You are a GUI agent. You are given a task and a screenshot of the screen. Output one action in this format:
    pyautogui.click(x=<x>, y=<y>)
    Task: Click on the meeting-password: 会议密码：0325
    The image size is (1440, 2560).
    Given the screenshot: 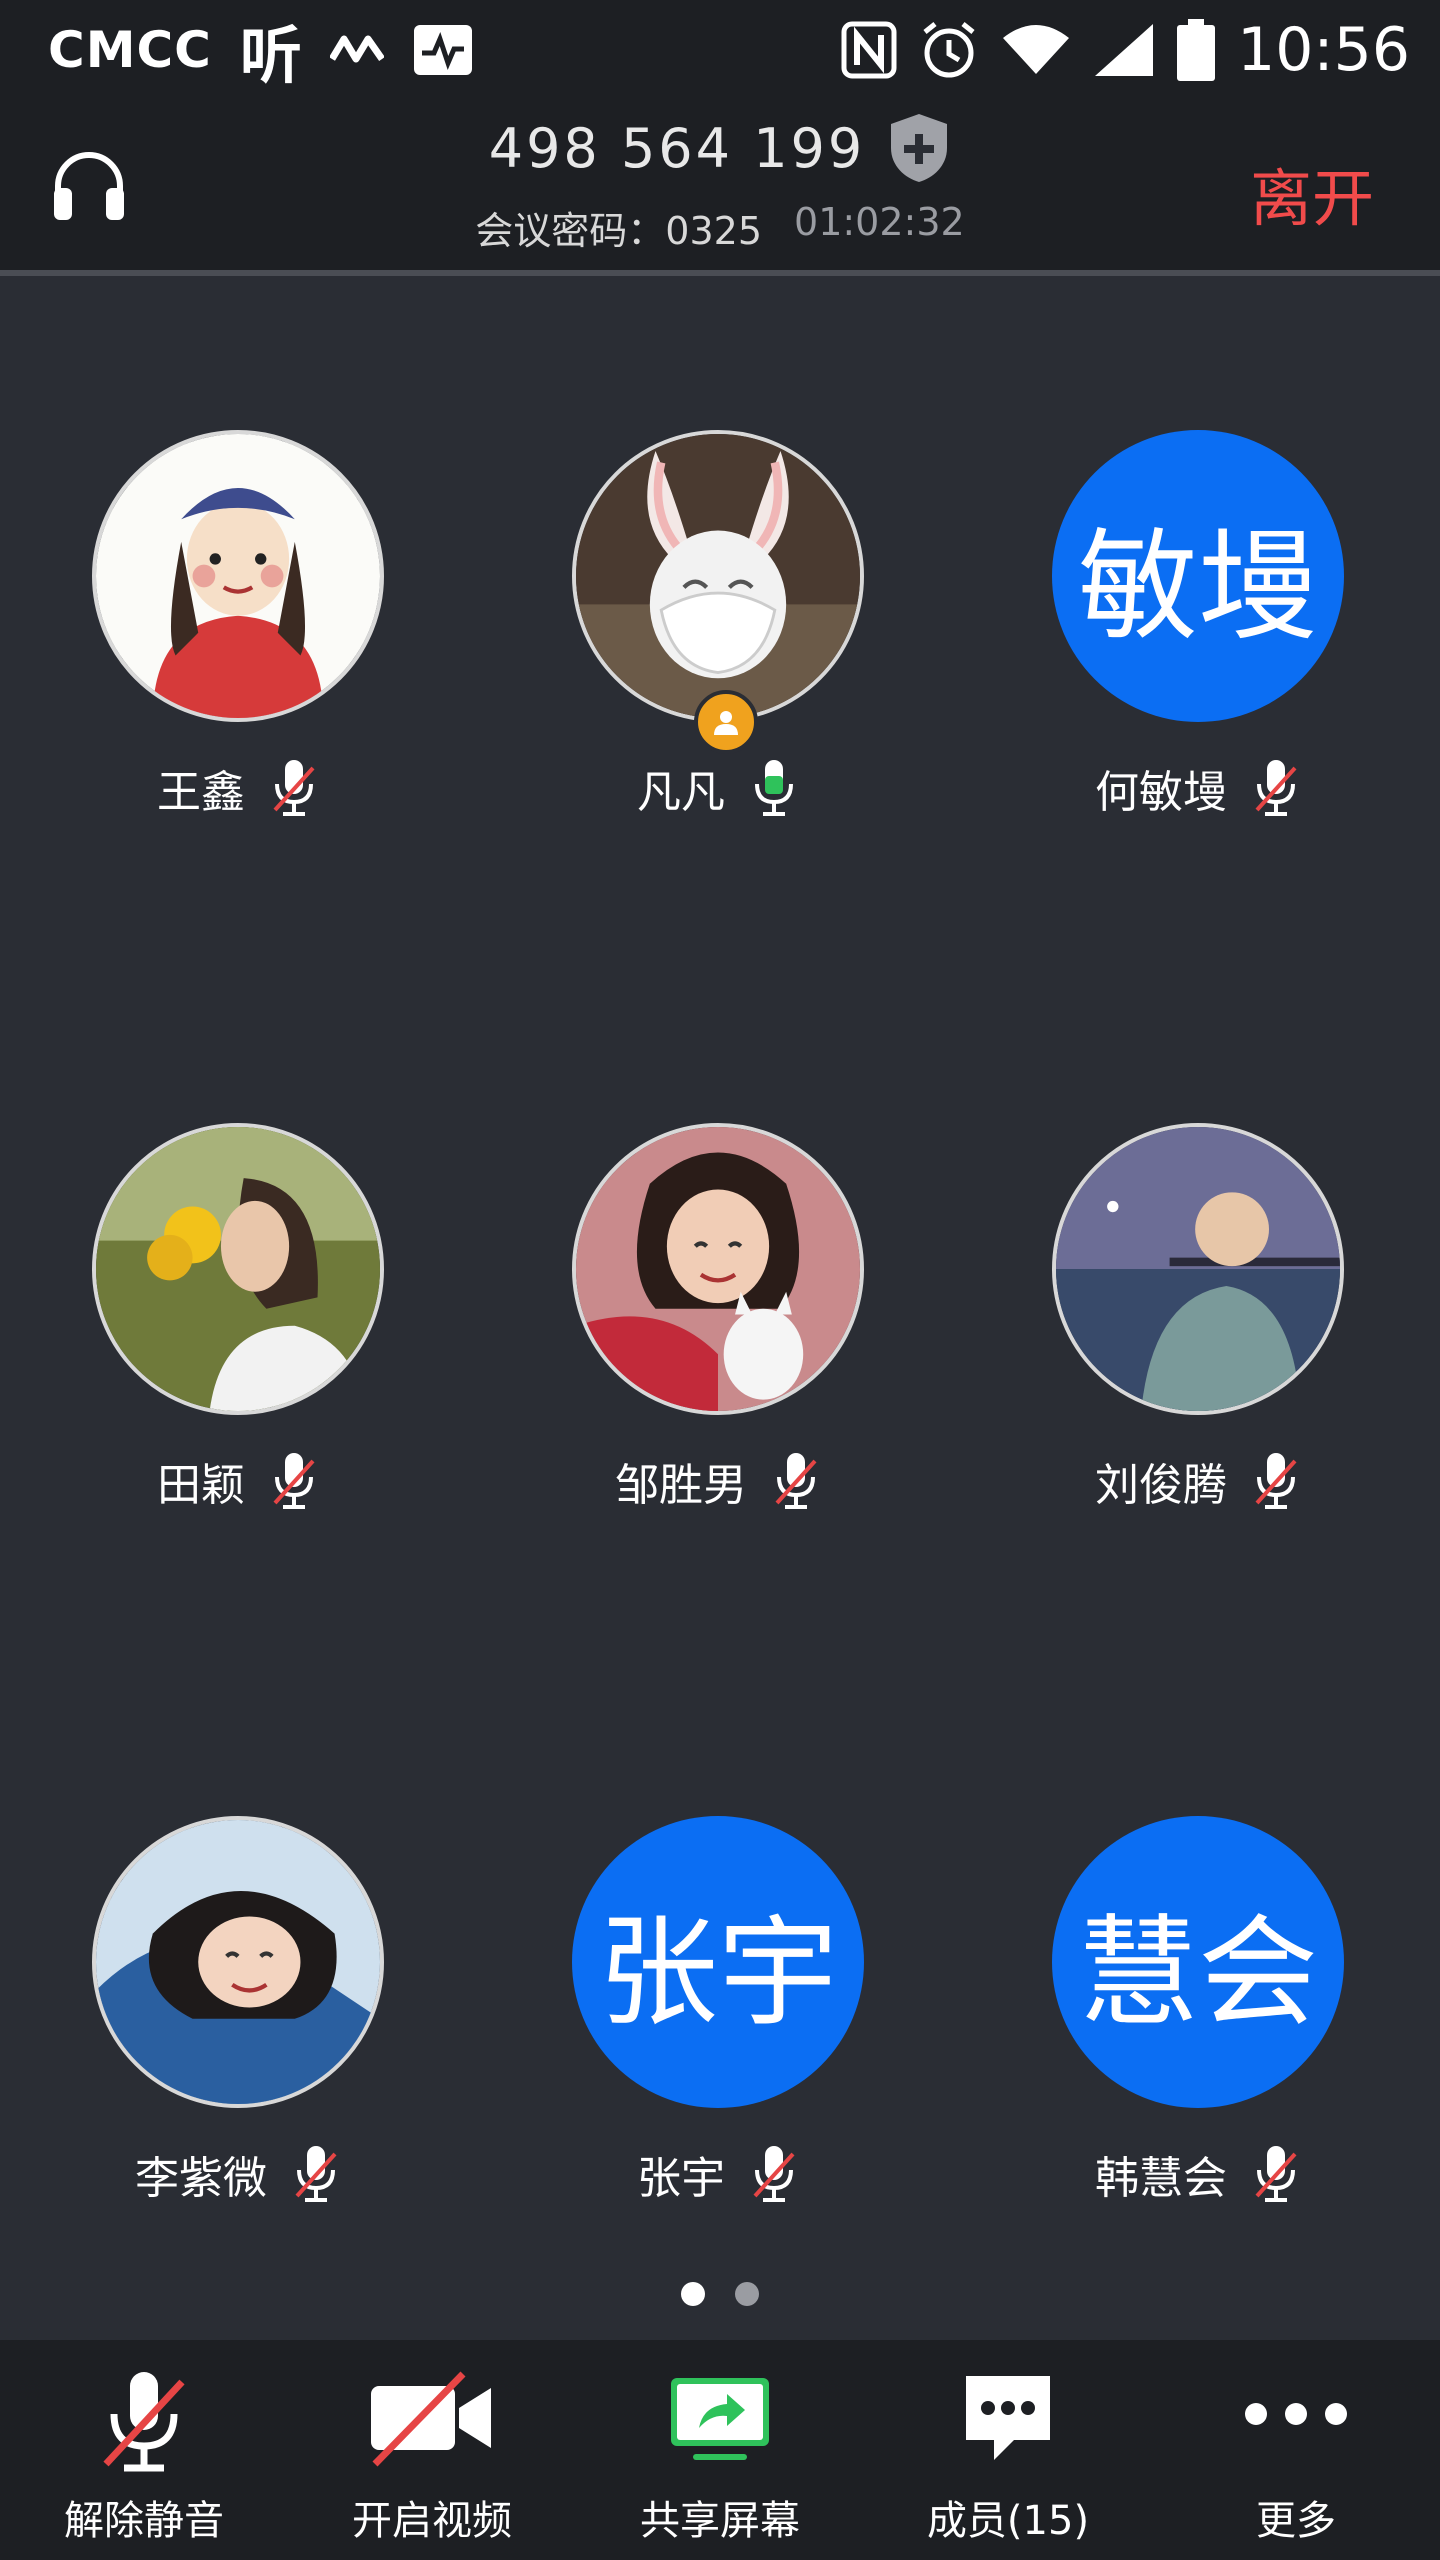 What is the action you would take?
    pyautogui.click(x=619, y=231)
    